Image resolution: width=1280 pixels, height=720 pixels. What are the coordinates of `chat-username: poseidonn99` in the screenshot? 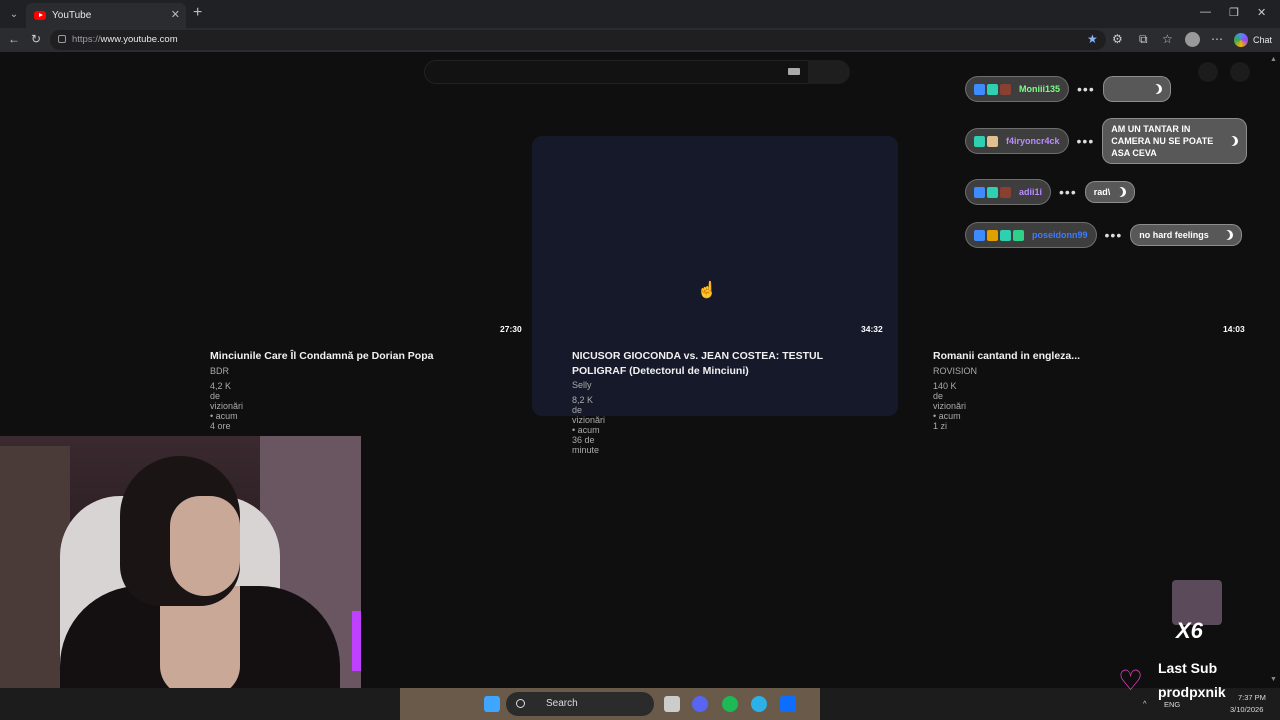 It's located at (1060, 235).